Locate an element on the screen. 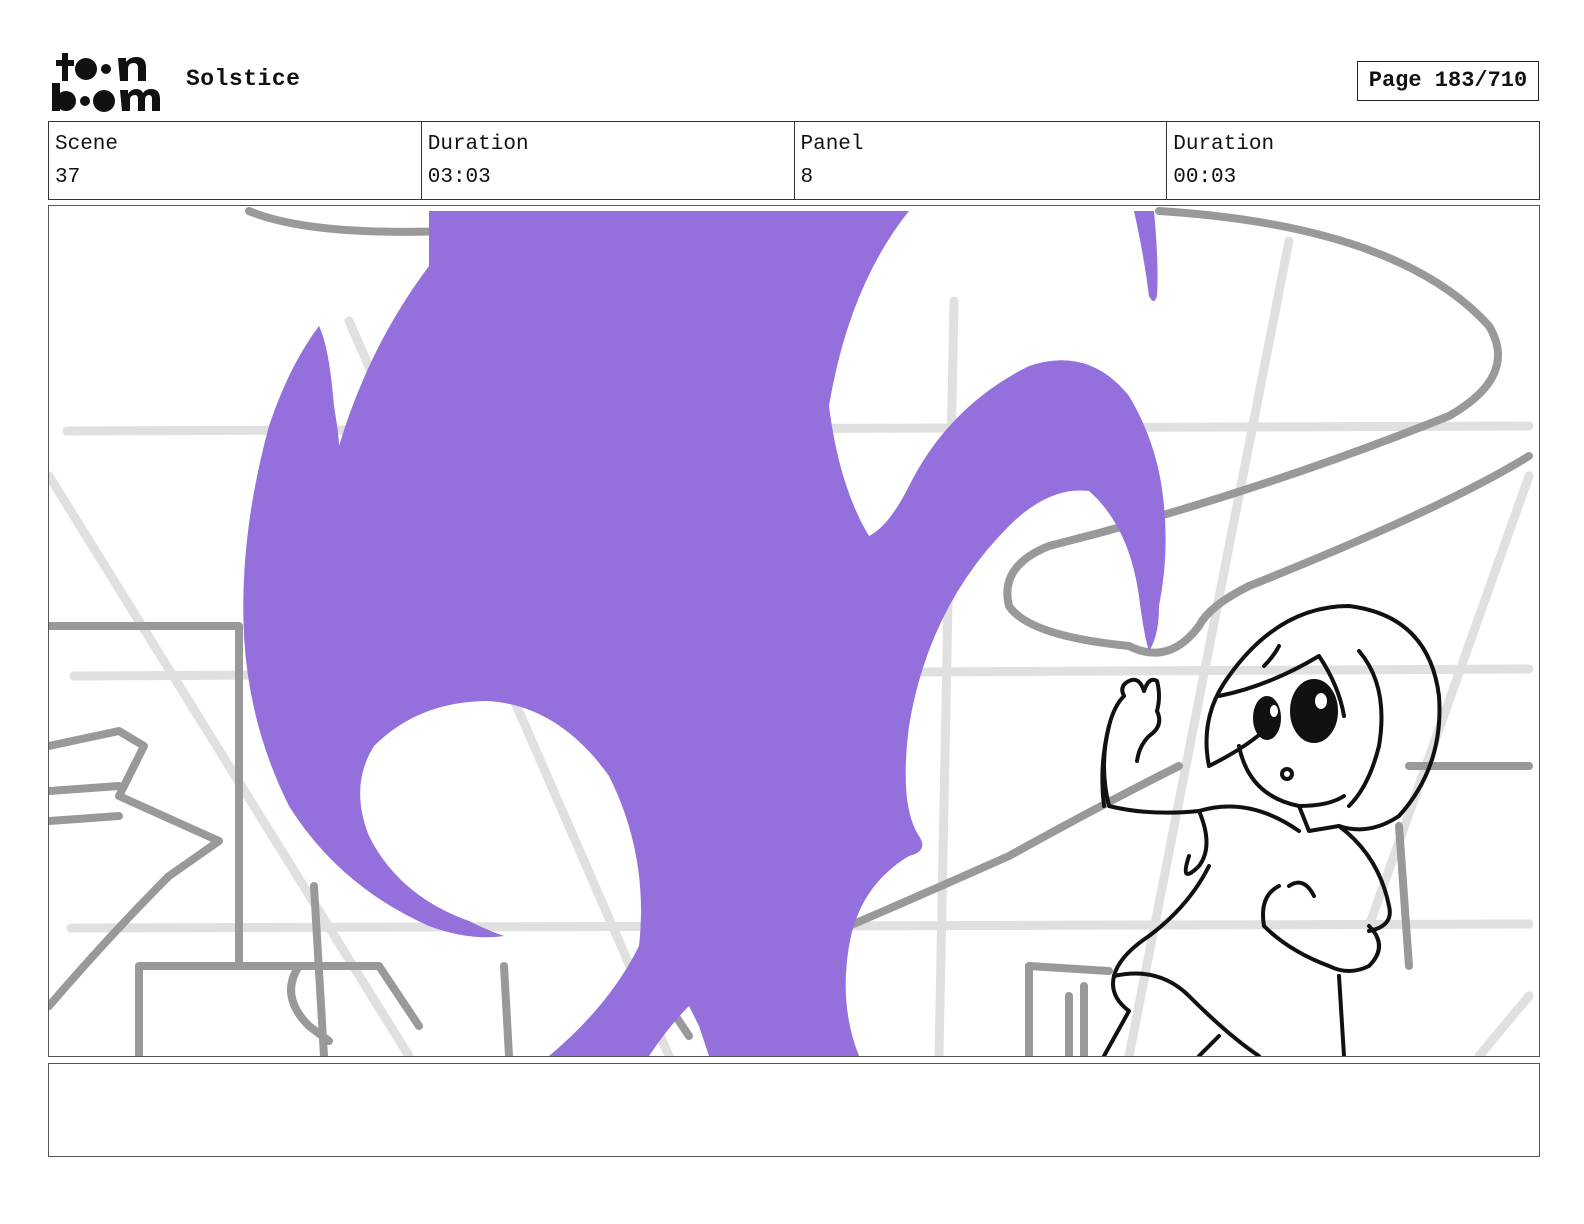 The image size is (1584, 1224). project-title: Solstice is located at coordinates (243, 79).